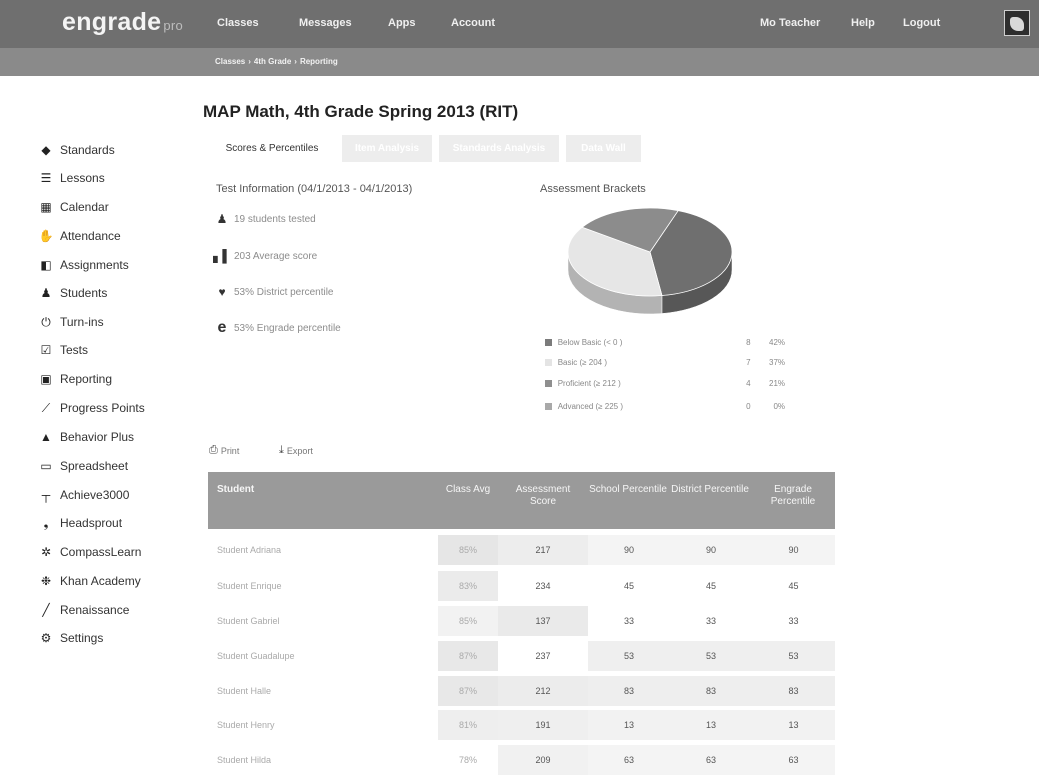  What do you see at coordinates (94, 466) in the screenshot?
I see `sidebar-item-label: Spreadsheet` at bounding box center [94, 466].